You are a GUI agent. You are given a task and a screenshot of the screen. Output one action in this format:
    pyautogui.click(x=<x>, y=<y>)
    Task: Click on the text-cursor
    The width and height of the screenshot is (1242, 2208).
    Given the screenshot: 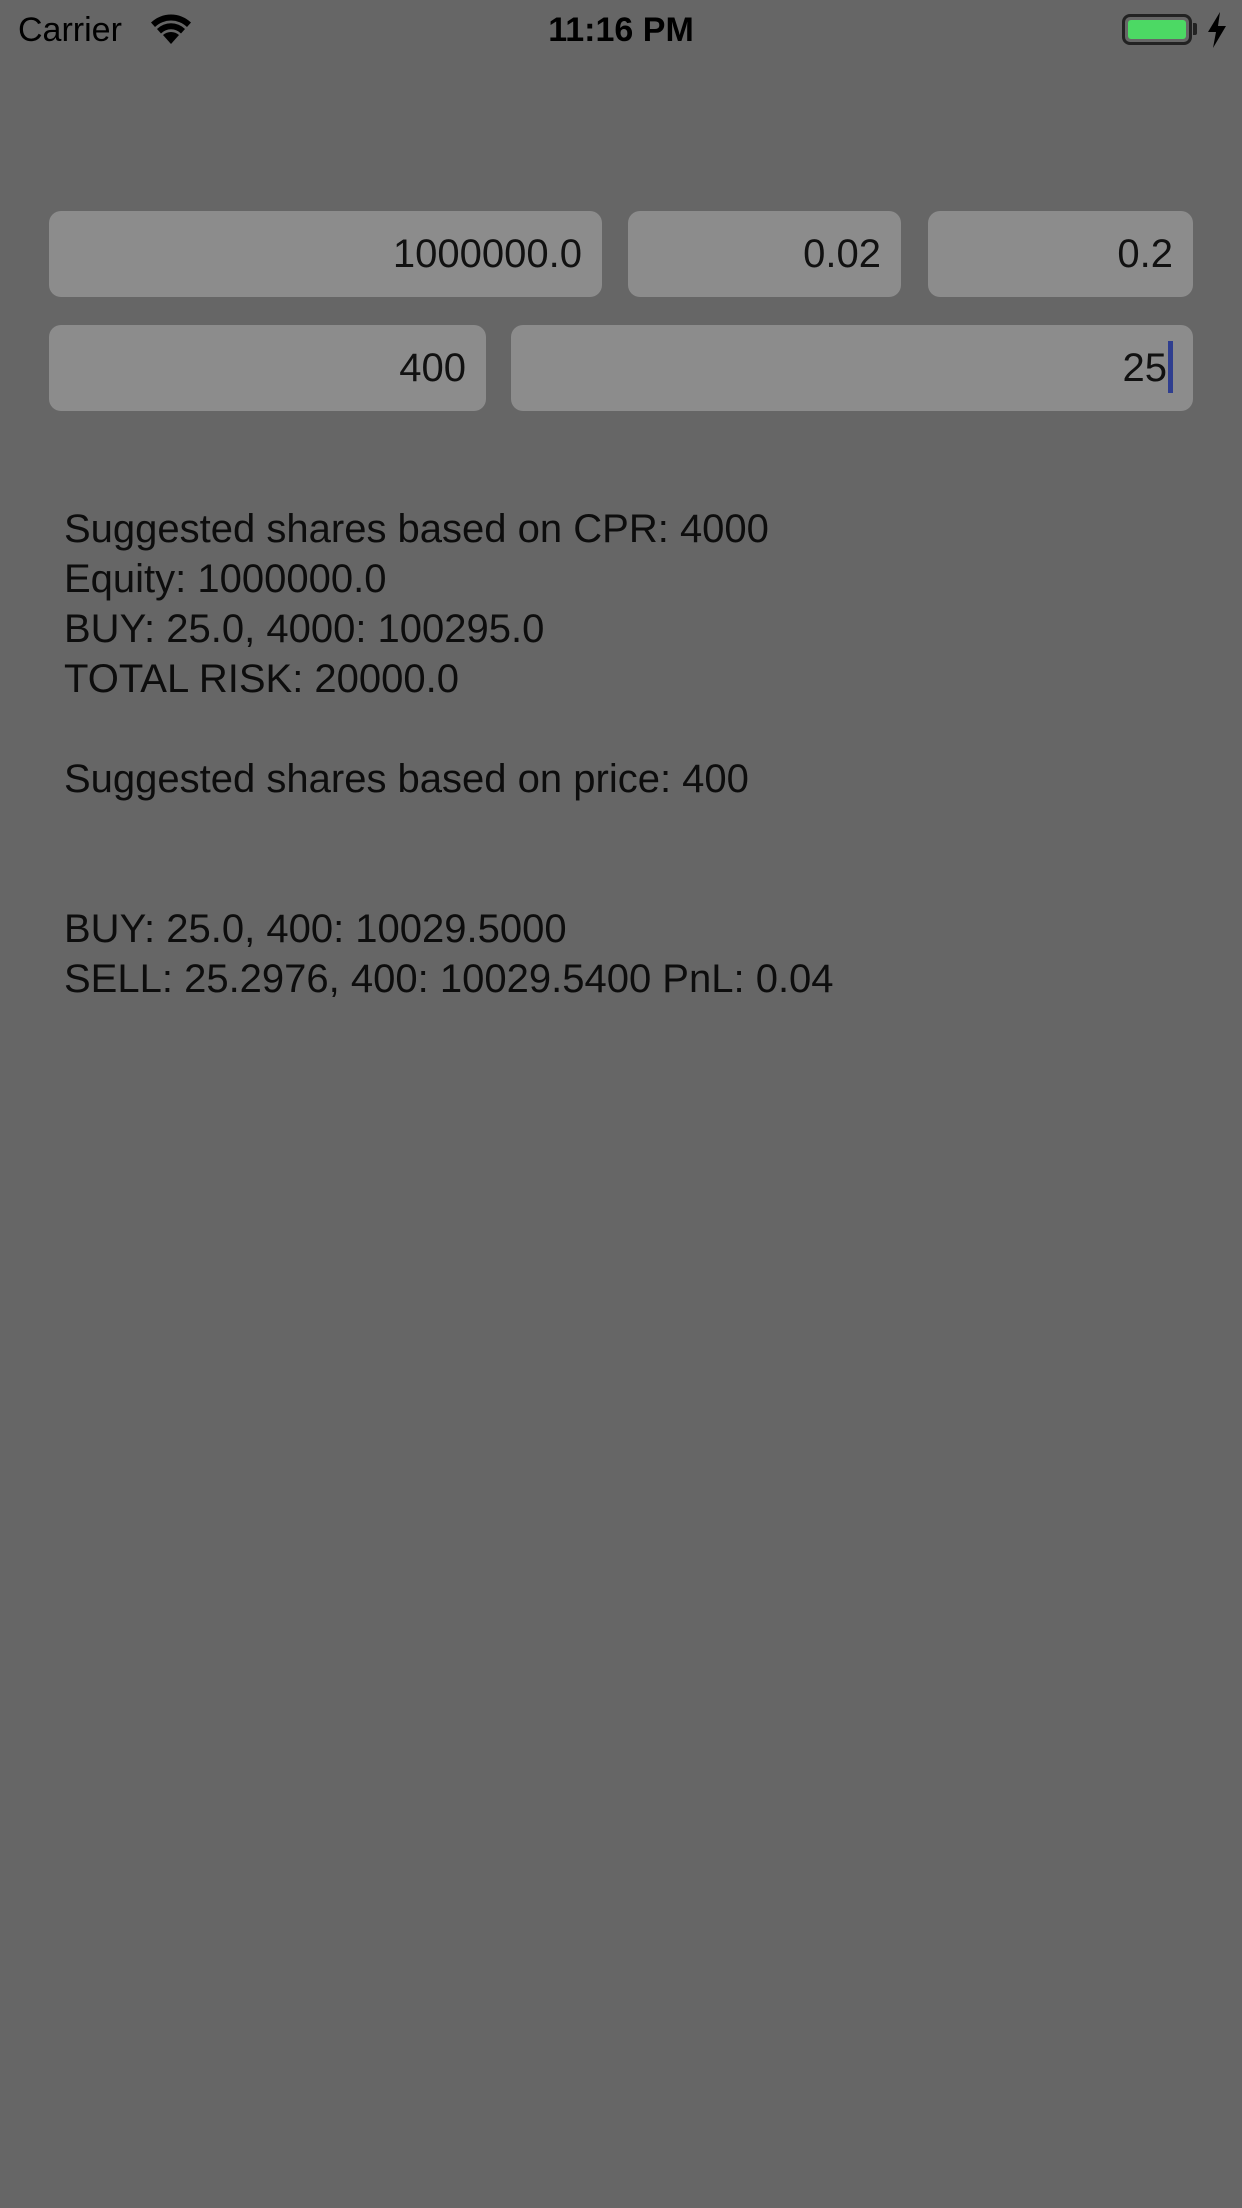 What is the action you would take?
    pyautogui.click(x=1170, y=367)
    